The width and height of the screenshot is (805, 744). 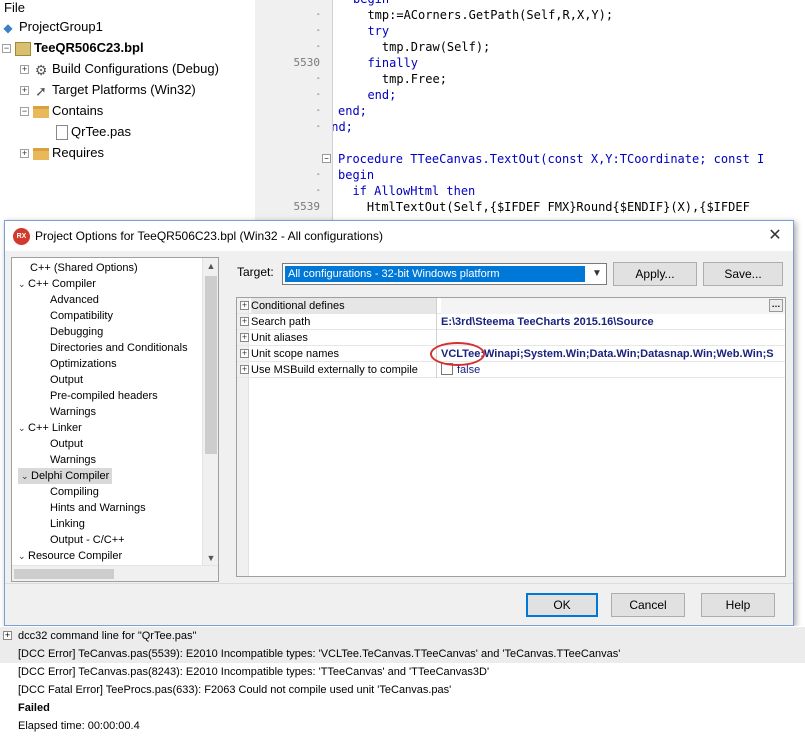 What do you see at coordinates (108, 90) in the screenshot?
I see `target-platforms-node: + ➚ Target Platforms (Win32)` at bounding box center [108, 90].